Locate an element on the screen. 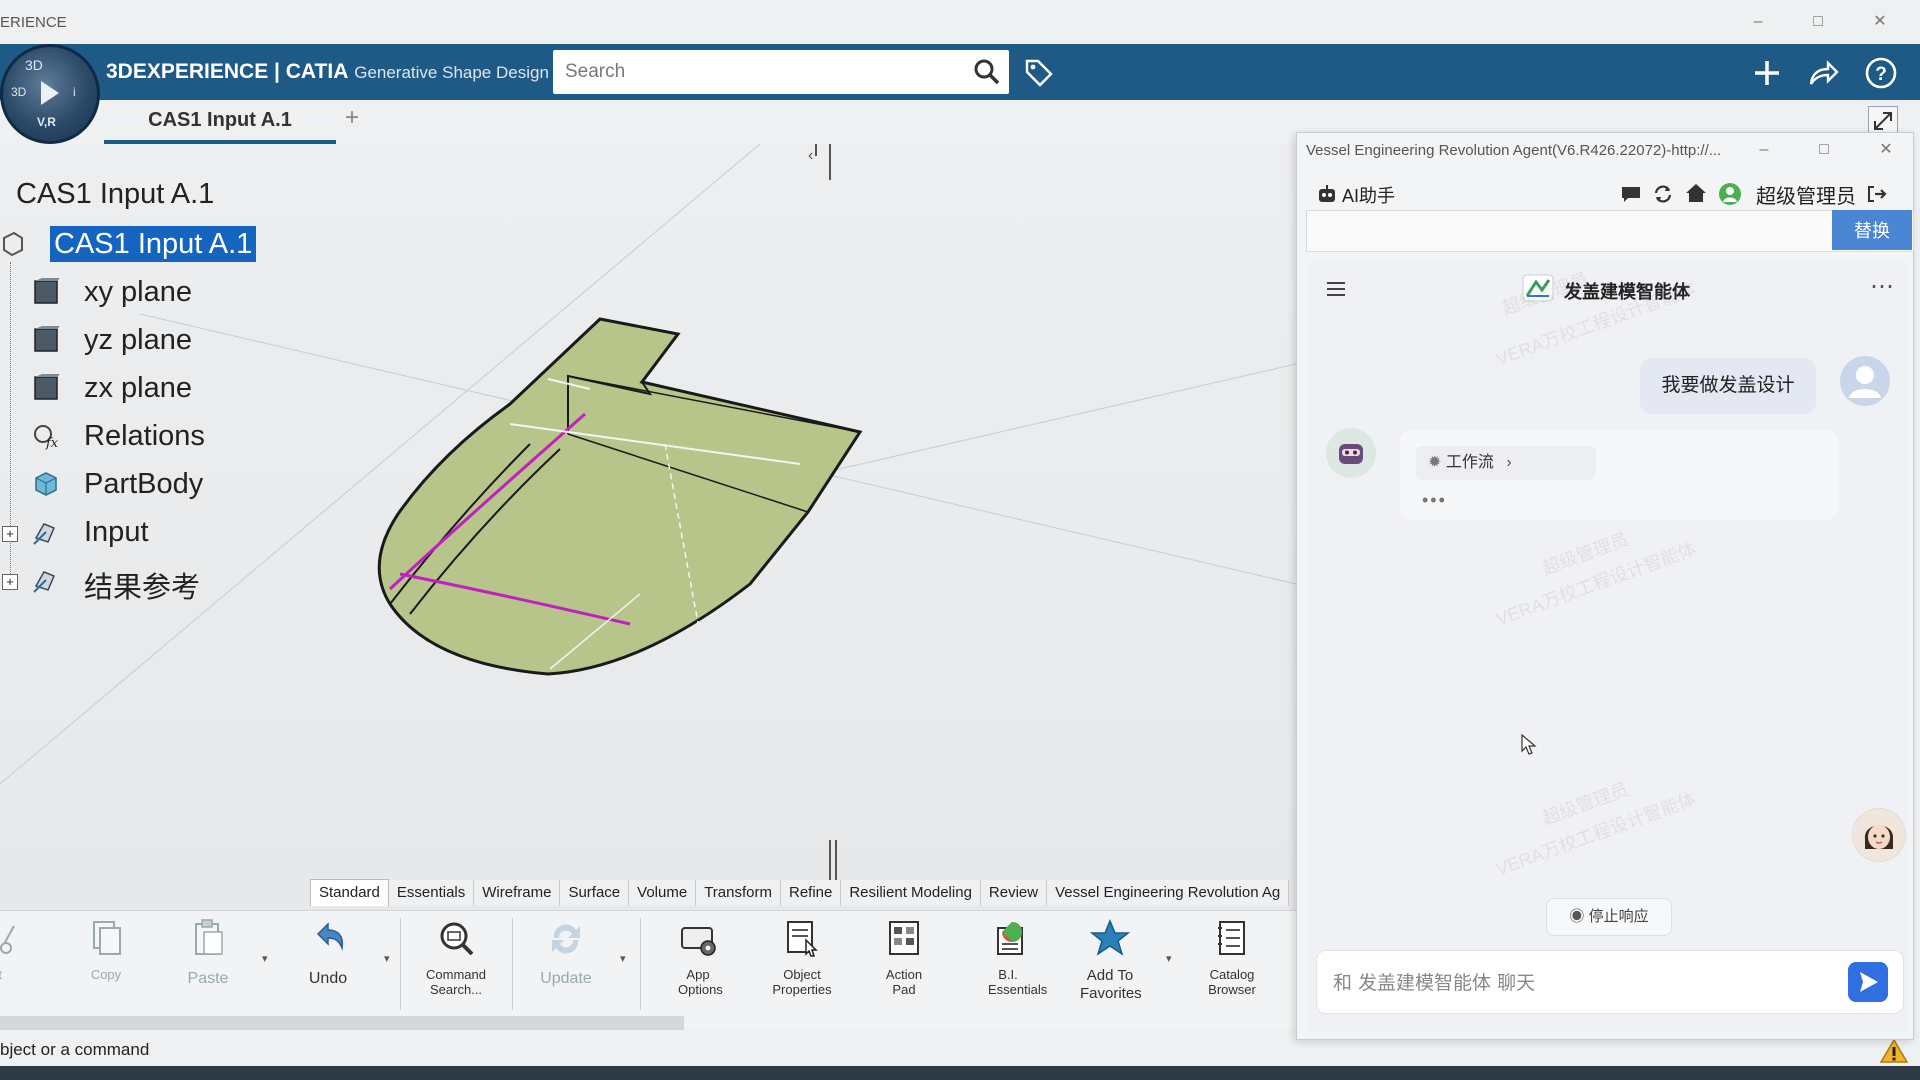  update-label: Update is located at coordinates (566, 978).